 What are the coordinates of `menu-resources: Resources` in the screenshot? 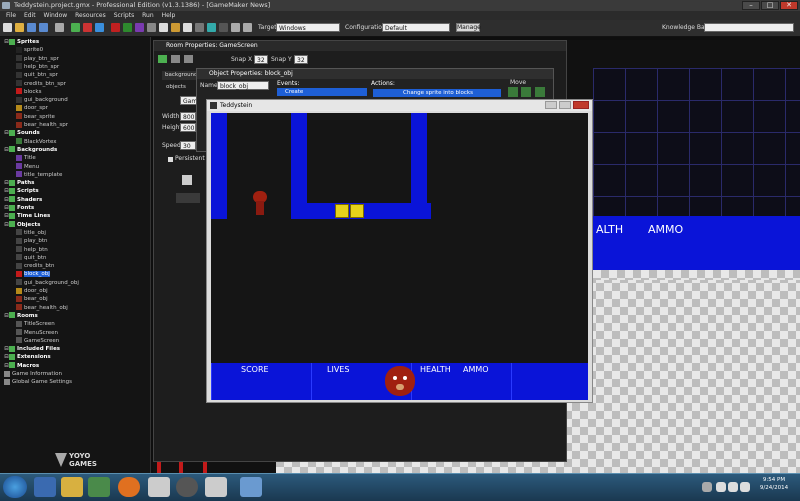 It's located at (90, 15).